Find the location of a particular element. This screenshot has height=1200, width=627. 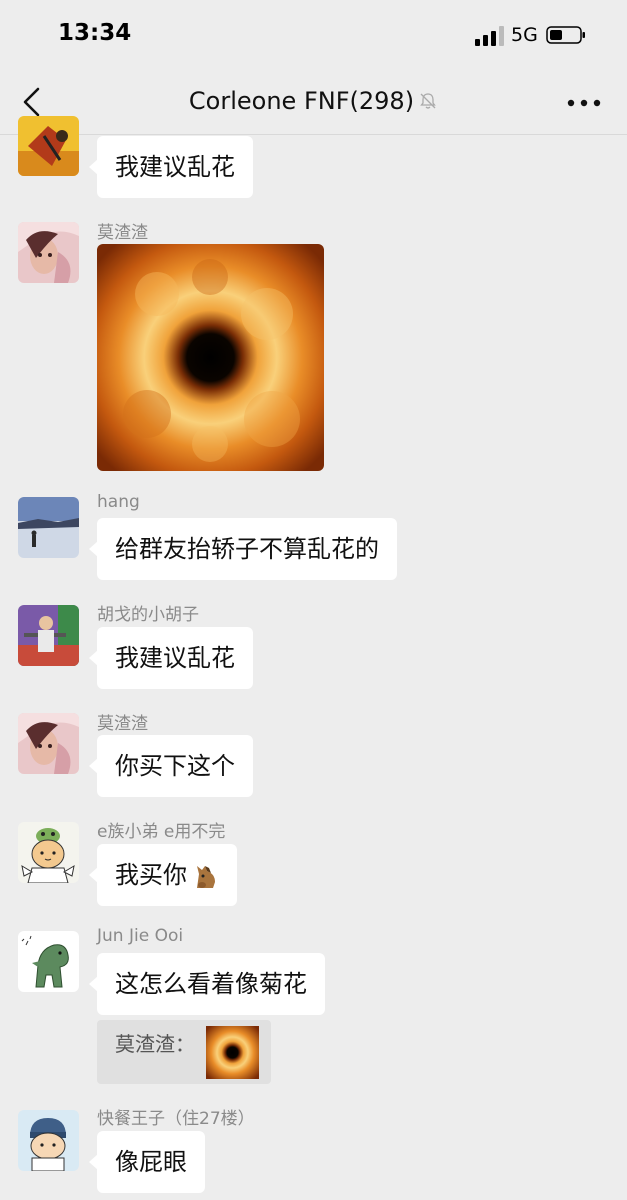

message-bubble: 这怎么看着像菊花 is located at coordinates (207, 984).